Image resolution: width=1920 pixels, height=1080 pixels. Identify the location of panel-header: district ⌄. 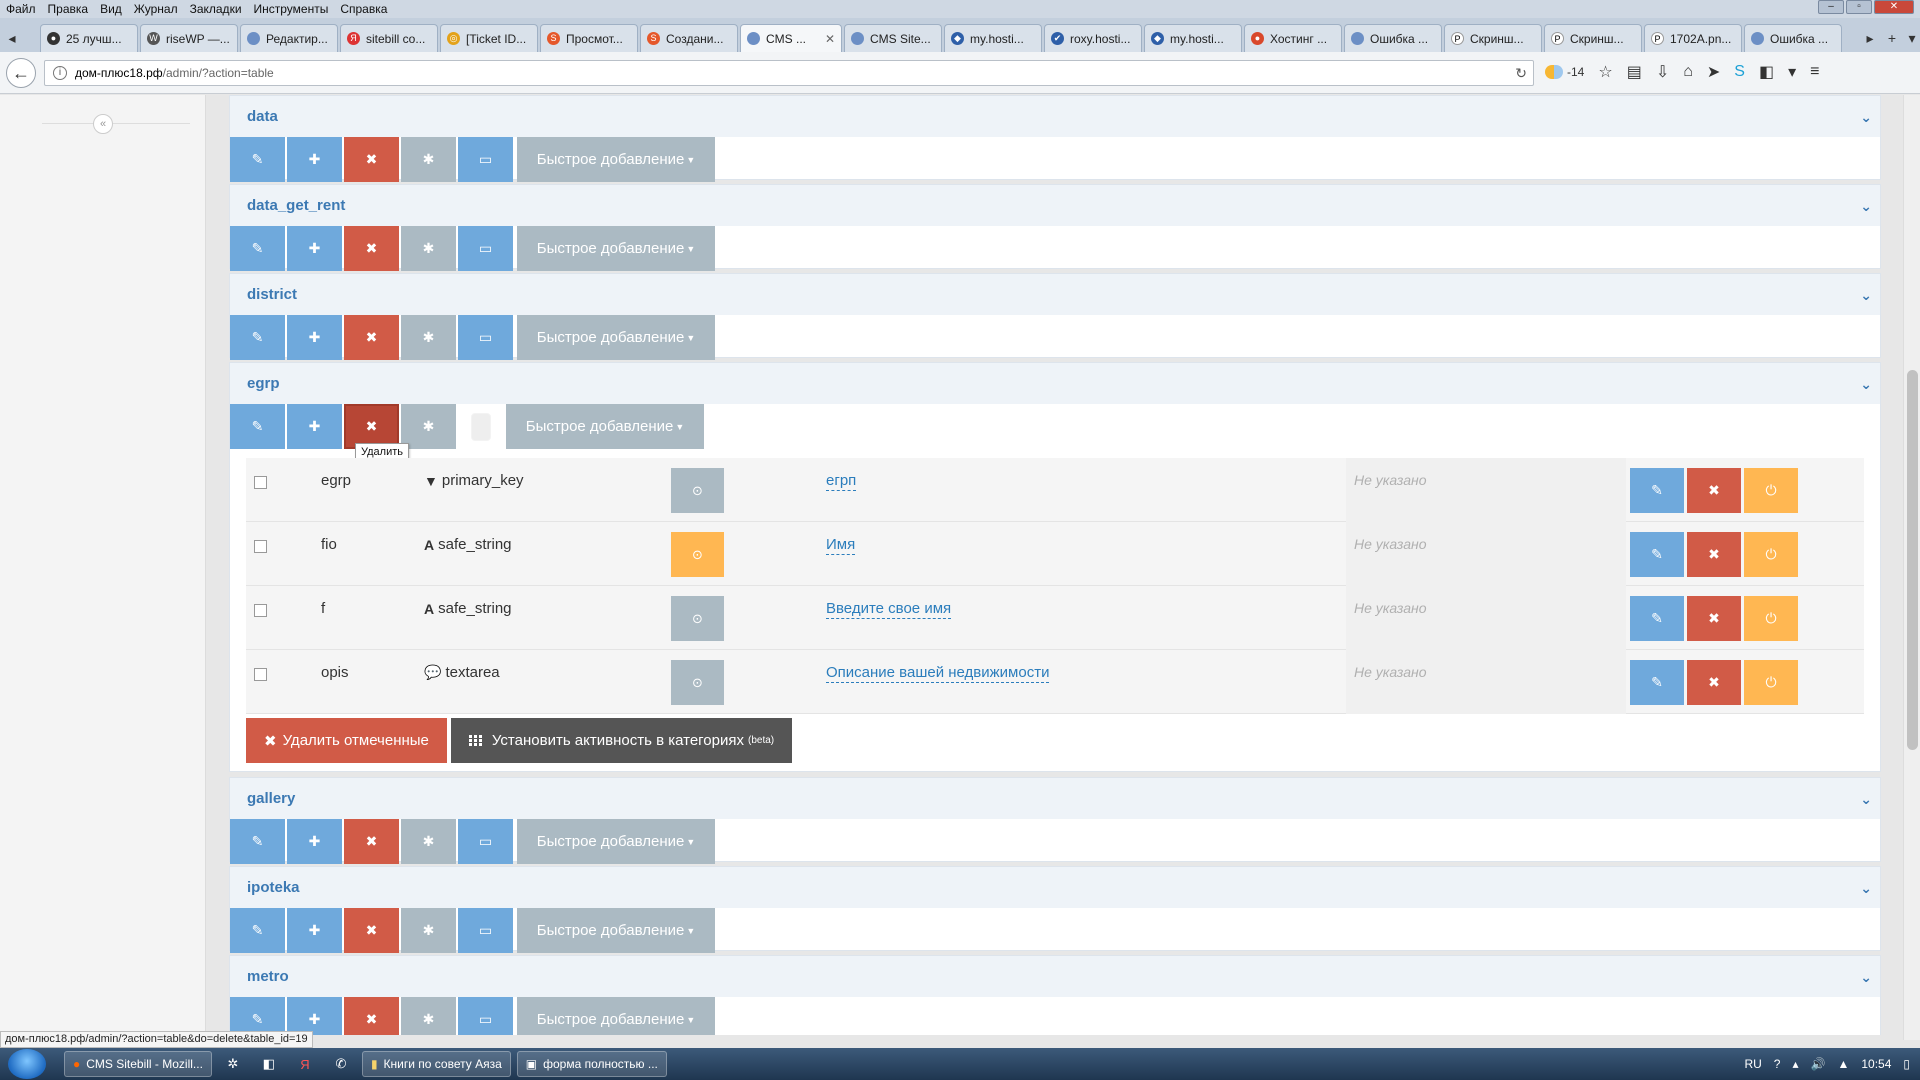
(1055, 294).